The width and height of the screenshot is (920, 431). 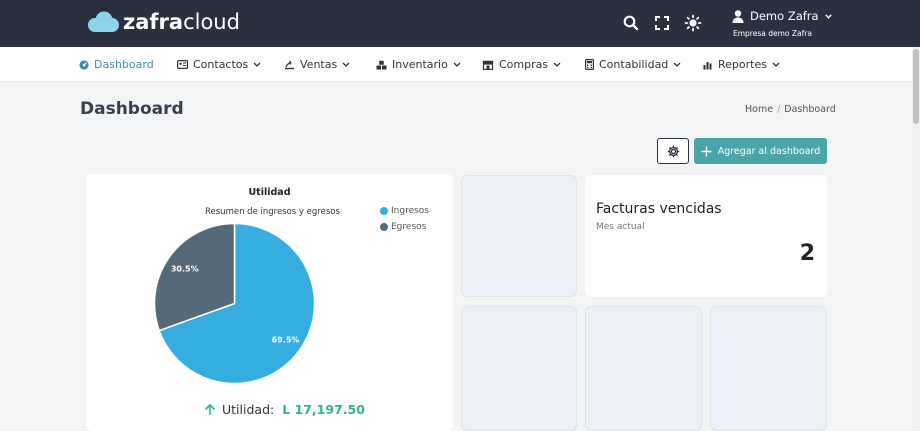 I want to click on nav-contactos: Contactos, so click(x=219, y=64).